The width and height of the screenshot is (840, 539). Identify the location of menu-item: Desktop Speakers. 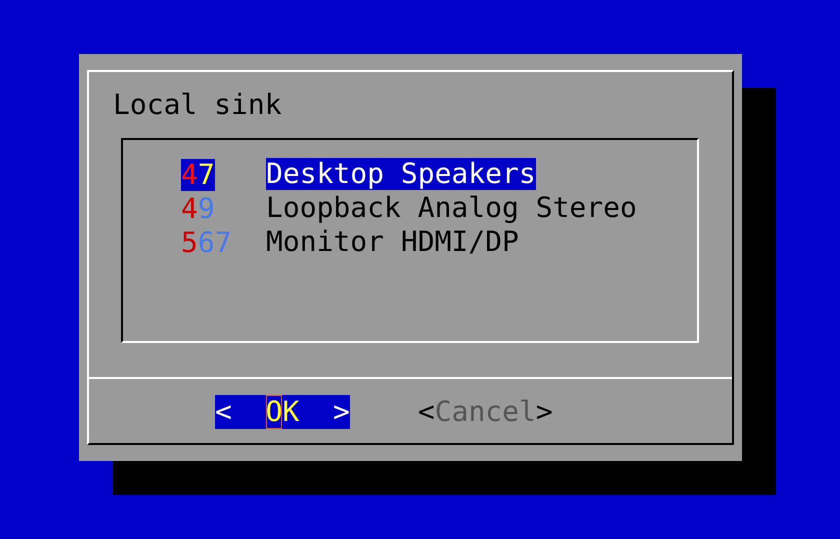
(401, 174).